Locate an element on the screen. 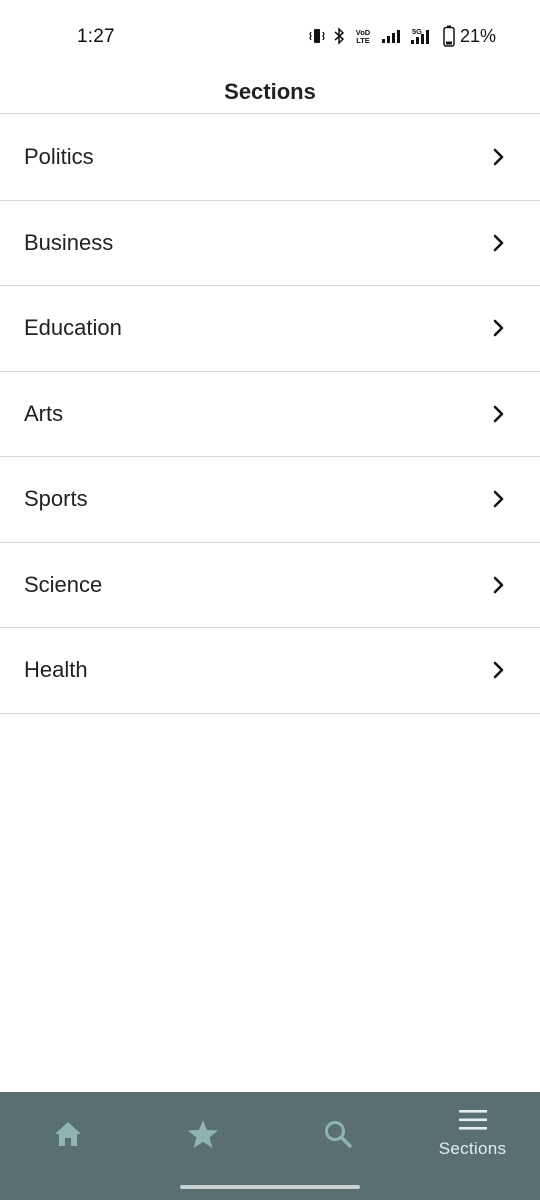 Image resolution: width=540 pixels, height=1200 pixels. section-label: Science is located at coordinates (63, 584).